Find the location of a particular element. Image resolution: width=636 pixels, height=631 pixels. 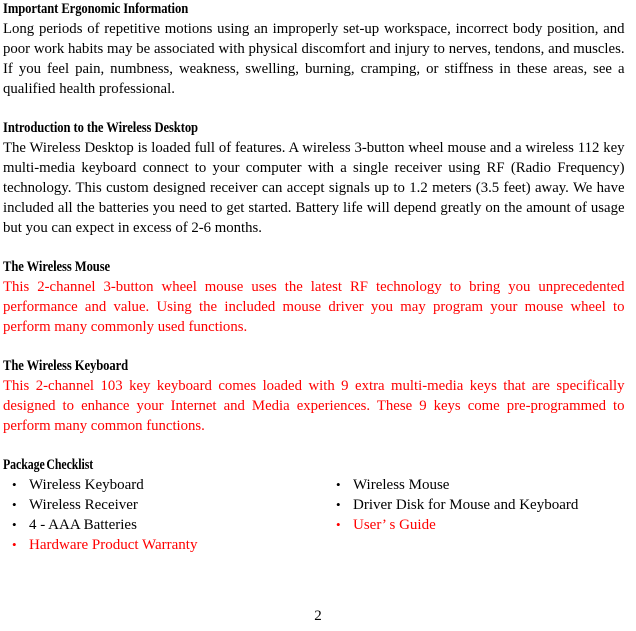

checklist-item: • Driver Disk for Mouse and Keyboard is located at coordinates (481, 505).